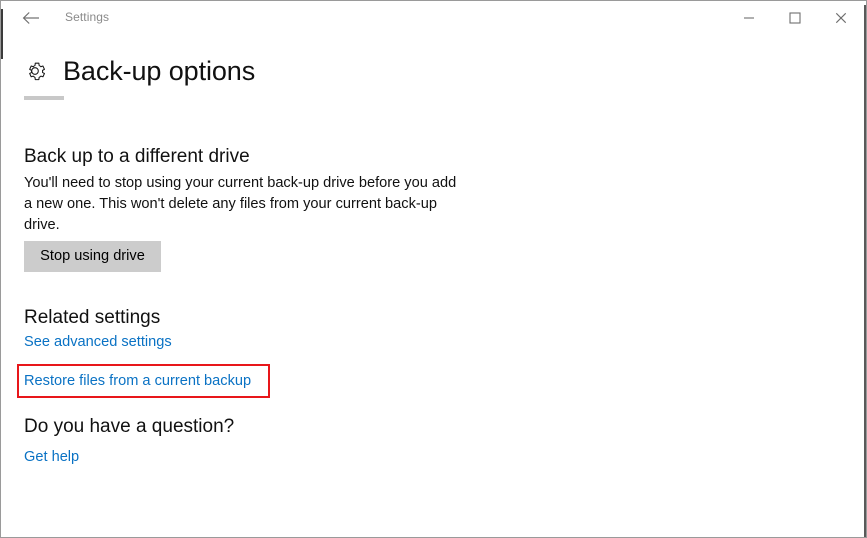  What do you see at coordinates (92, 256) in the screenshot?
I see `stop-using-drive-button: Stop using drive` at bounding box center [92, 256].